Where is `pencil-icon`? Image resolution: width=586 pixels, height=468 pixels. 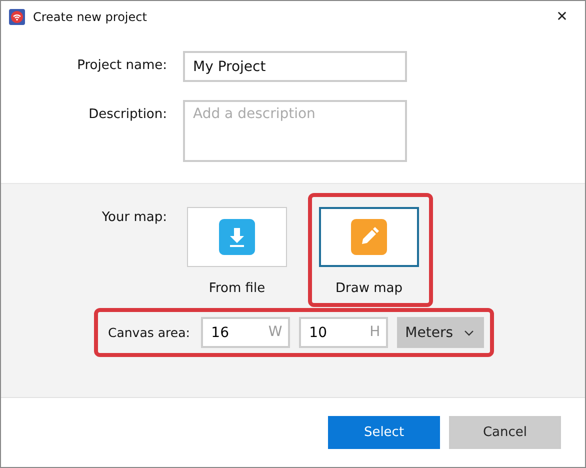
pencil-icon is located at coordinates (369, 237).